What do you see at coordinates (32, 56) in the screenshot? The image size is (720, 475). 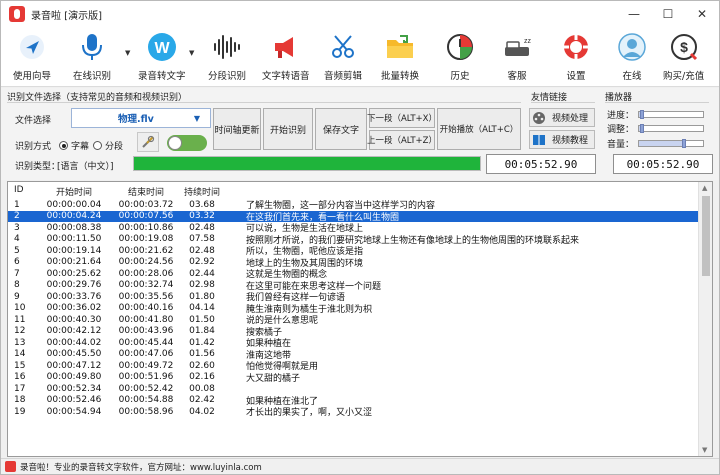 I see `toolbar-guide: 使用向导` at bounding box center [32, 56].